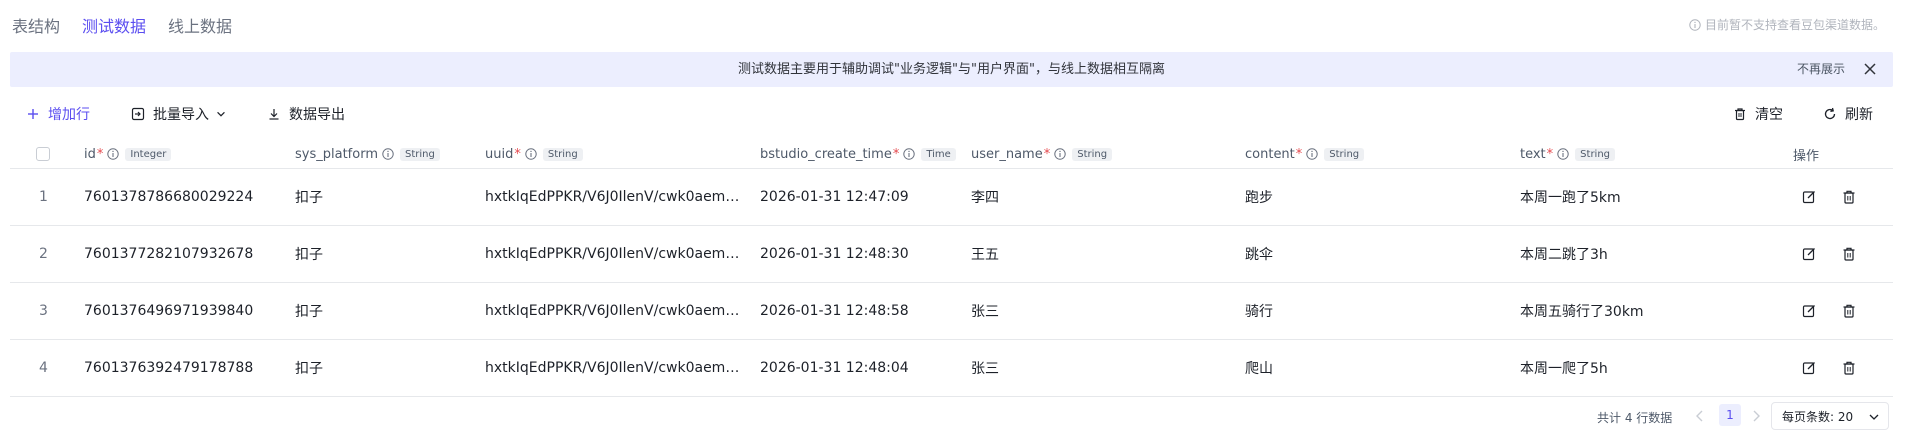 Image resolution: width=1905 pixels, height=433 pixels. What do you see at coordinates (1635, 418) in the screenshot?
I see `total-rows-text: 共计 4 行数据` at bounding box center [1635, 418].